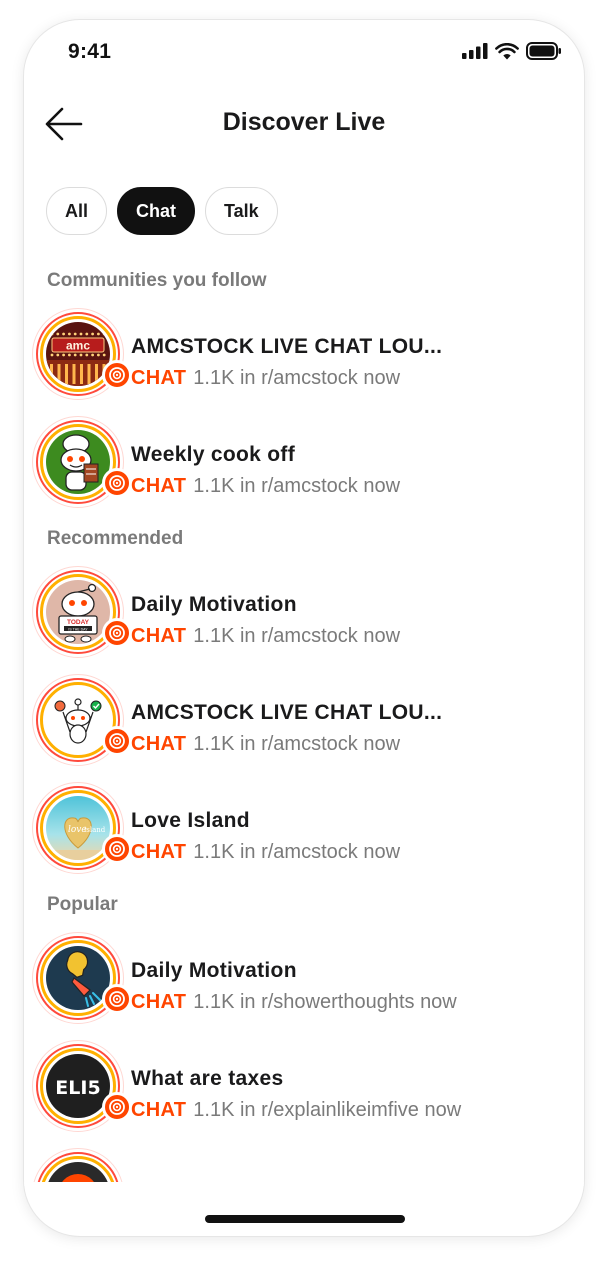  I want to click on filter-chip-chat: Chat, so click(156, 211).